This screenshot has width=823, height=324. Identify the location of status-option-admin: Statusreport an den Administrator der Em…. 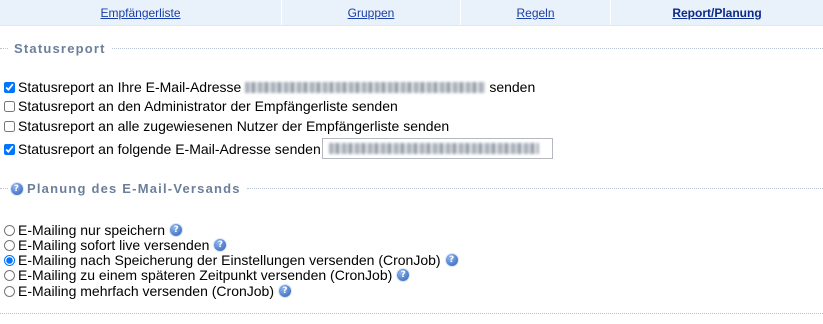
(201, 106).